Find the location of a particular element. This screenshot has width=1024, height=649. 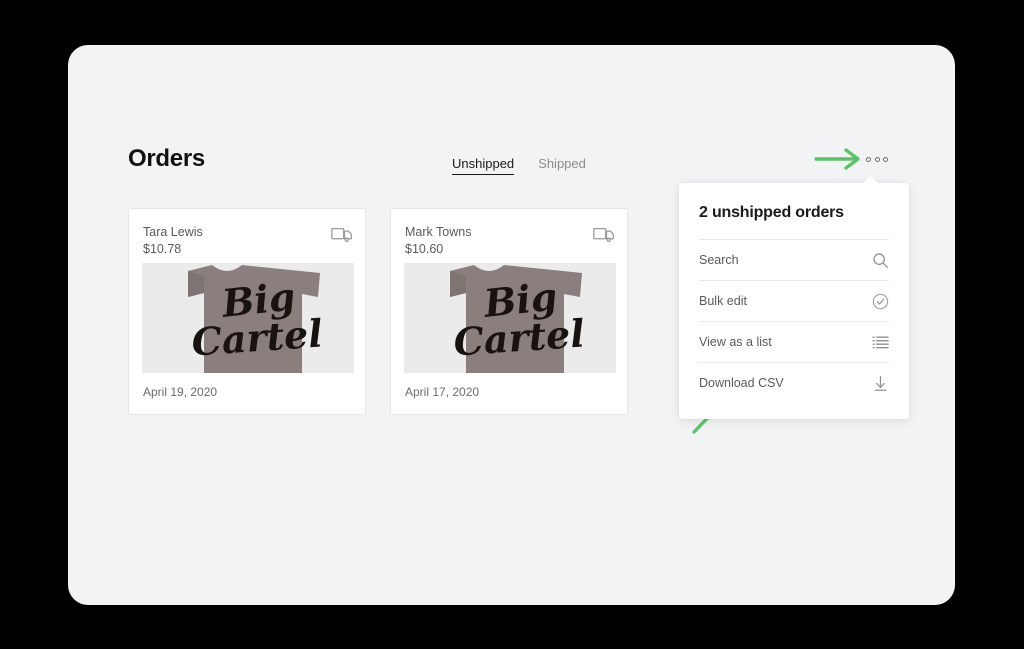

order-date: April 17, 2020 is located at coordinates (442, 392).